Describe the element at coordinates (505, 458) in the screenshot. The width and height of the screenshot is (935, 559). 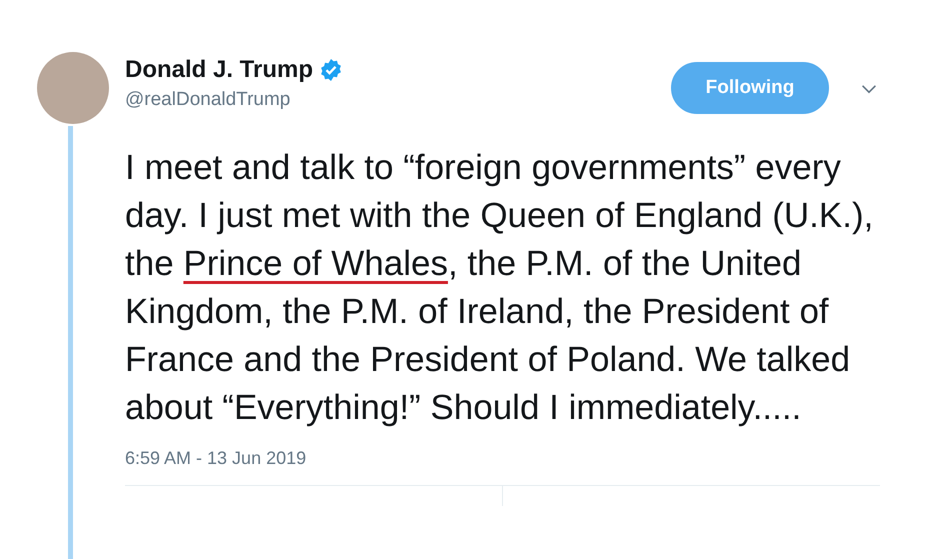
I see `tweet-timestamp: 6:59 AM - 13 Jun 2019` at that location.